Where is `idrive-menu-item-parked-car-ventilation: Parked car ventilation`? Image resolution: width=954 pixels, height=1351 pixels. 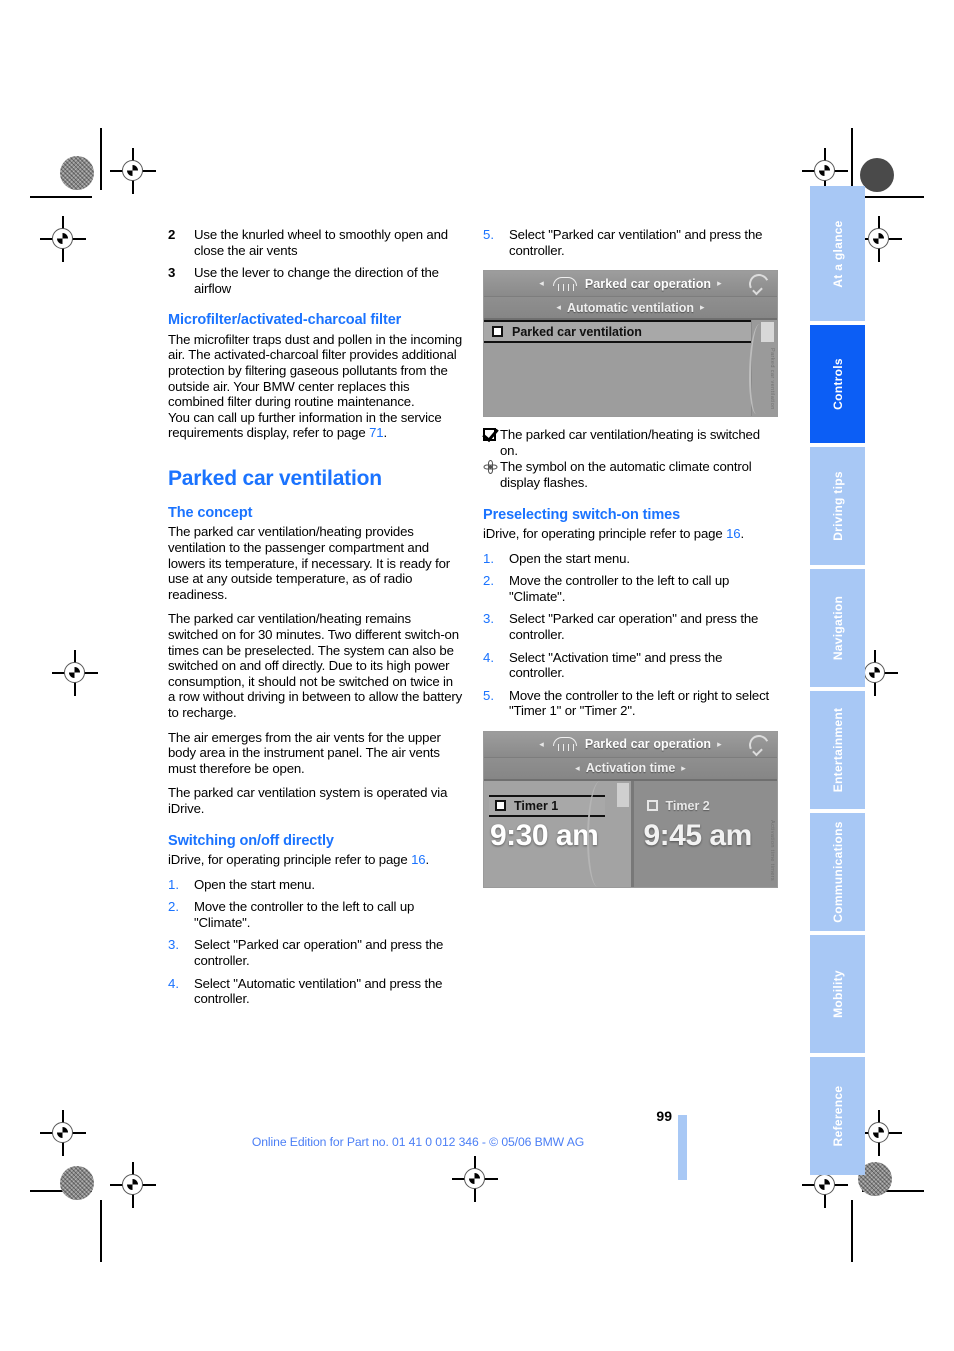 idrive-menu-item-parked-car-ventilation: Parked car ventilation is located at coordinates (617, 332).